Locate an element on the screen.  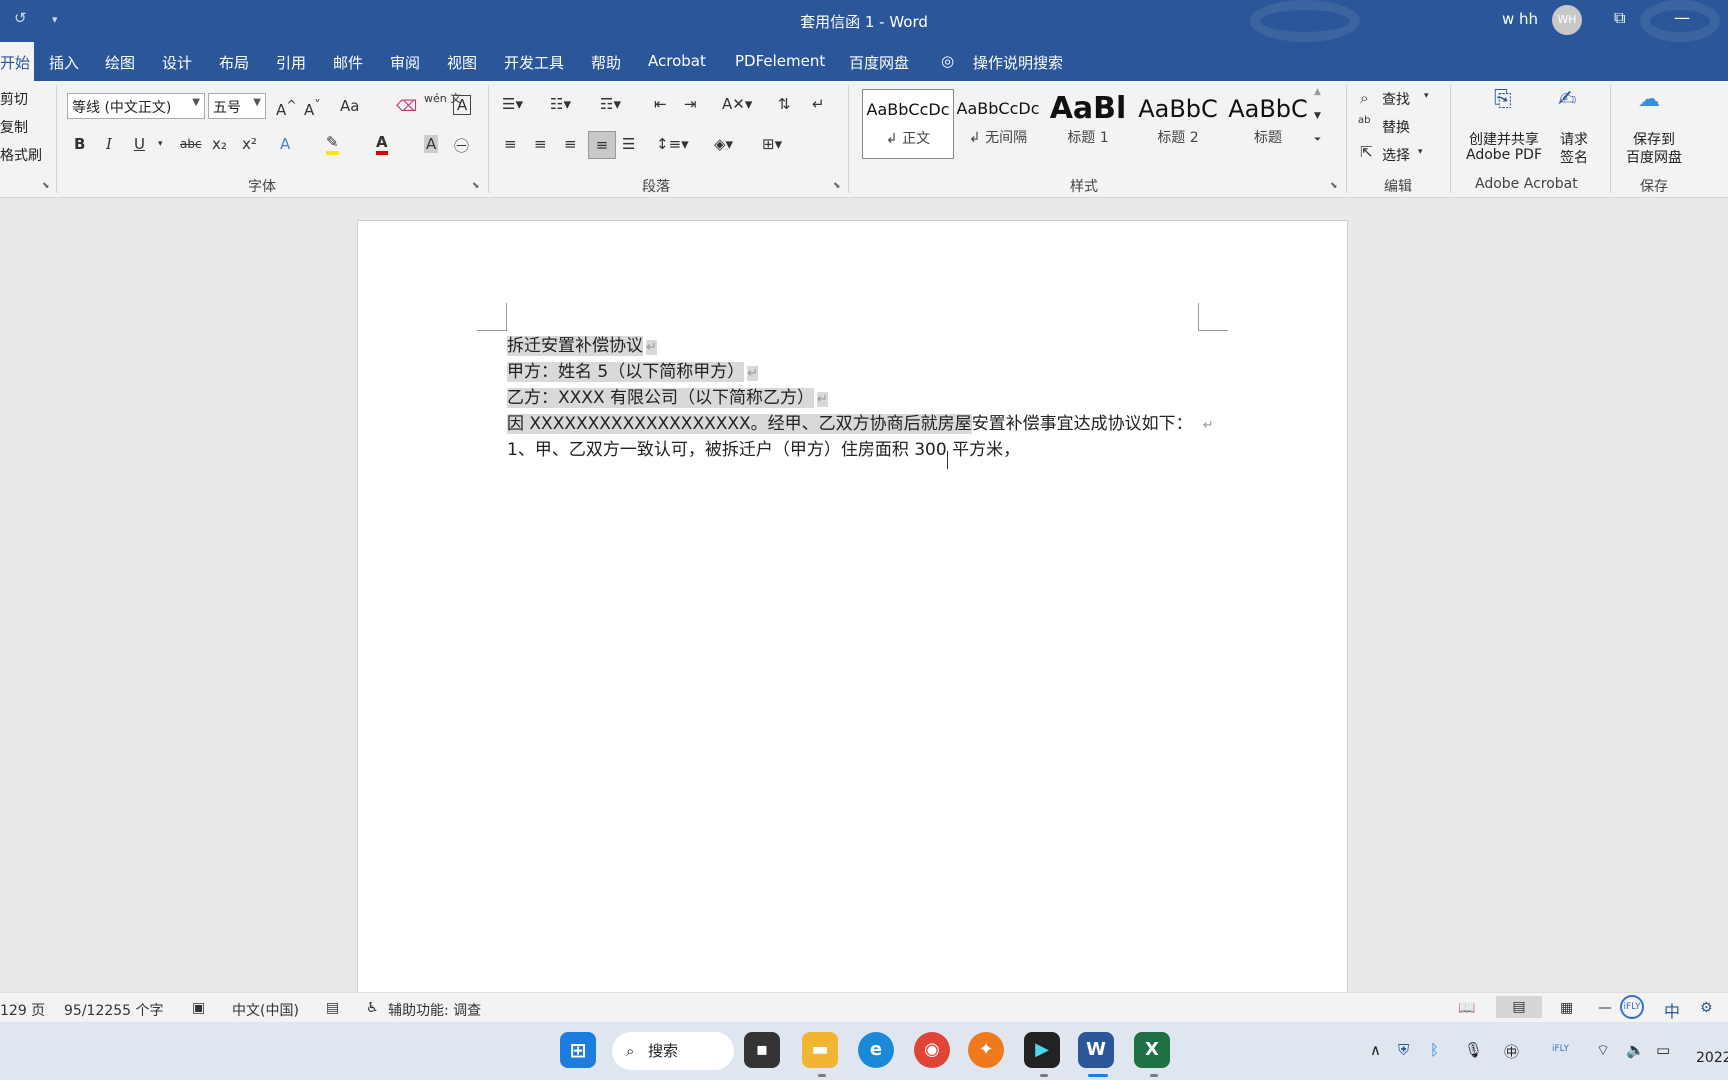
font-color-icon: A is located at coordinates (382, 144).